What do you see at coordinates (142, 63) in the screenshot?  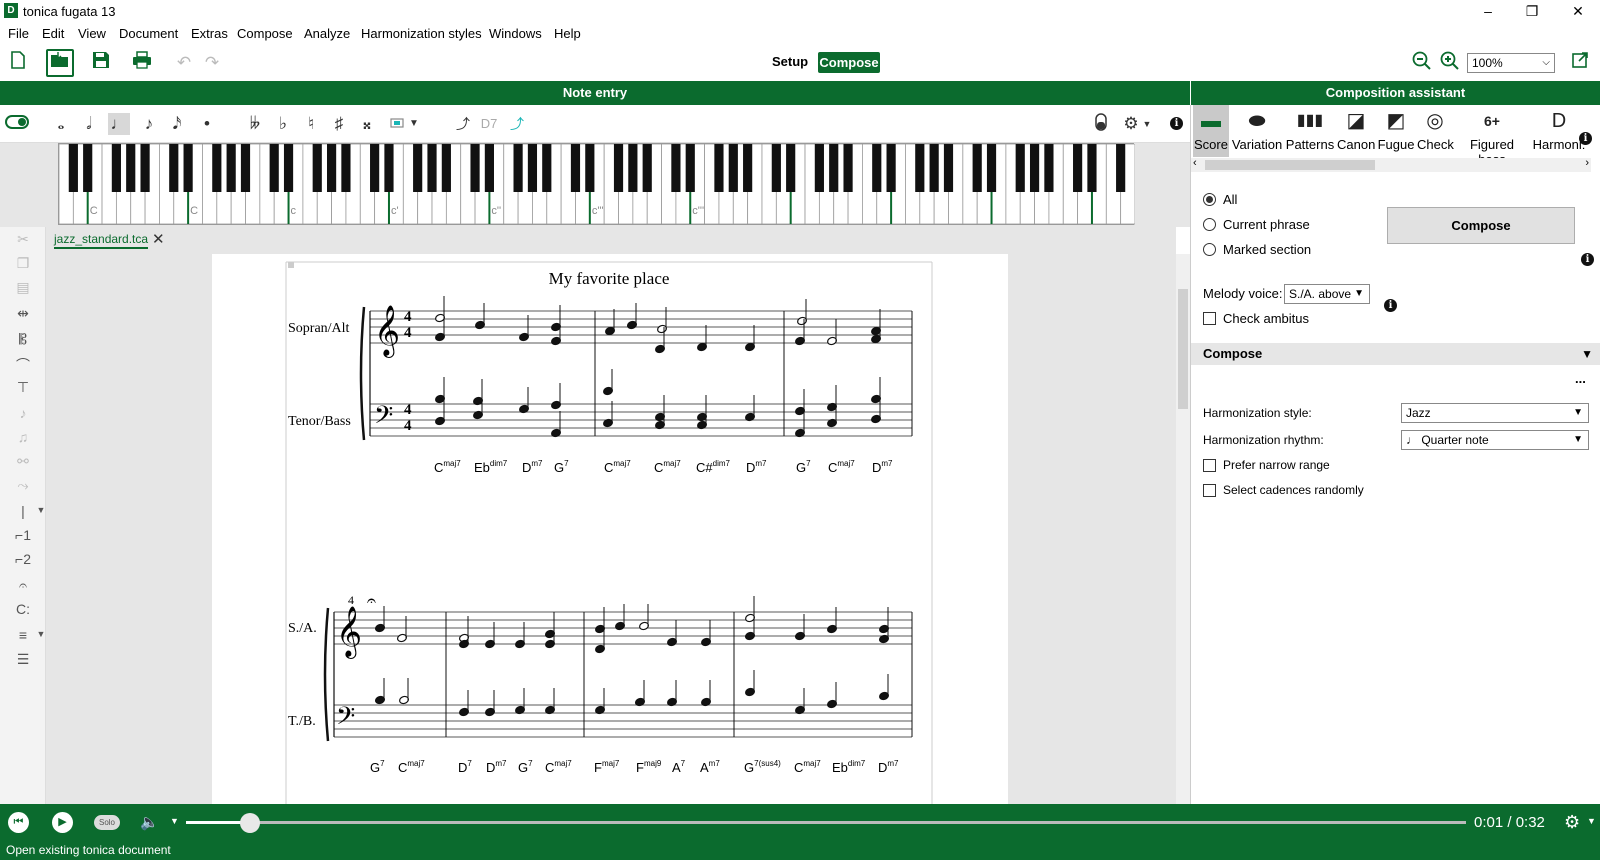 I see `print-icon` at bounding box center [142, 63].